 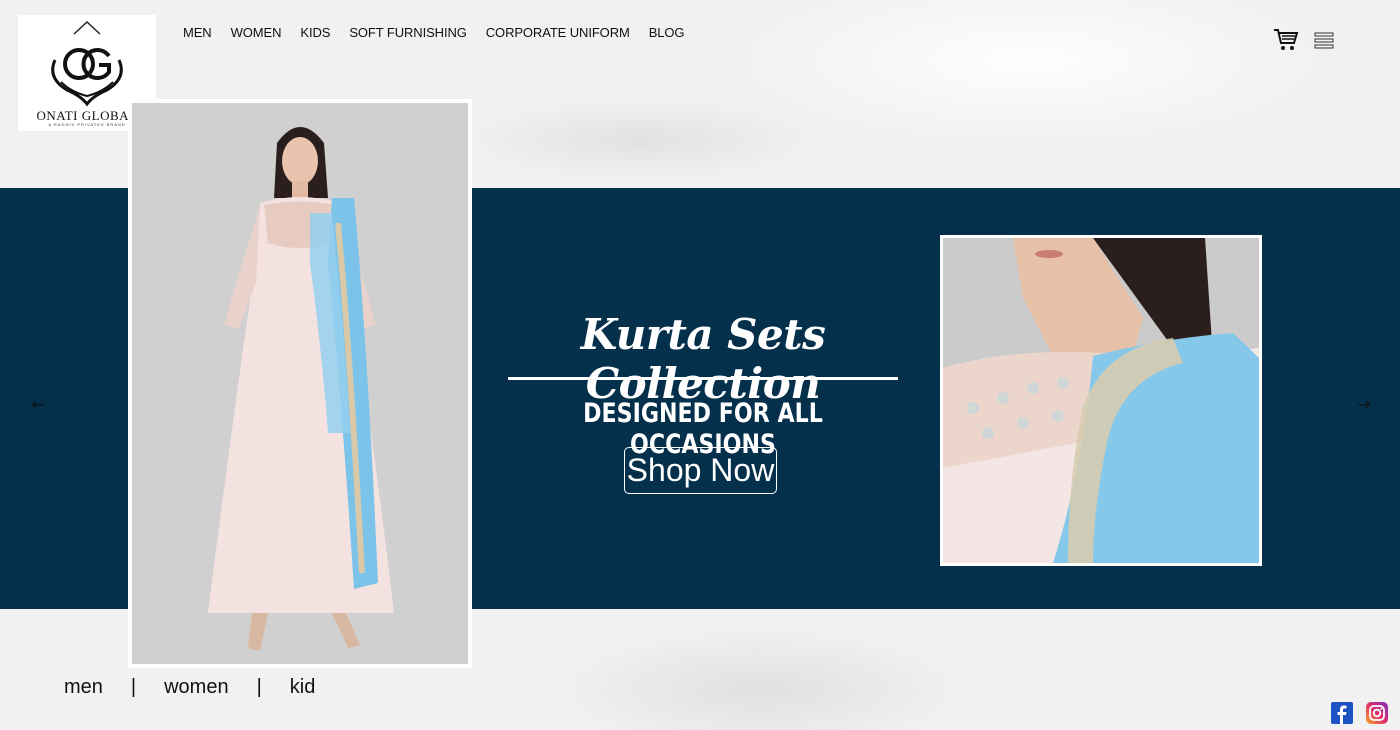 I want to click on detail-illustration, so click(x=1101, y=400).